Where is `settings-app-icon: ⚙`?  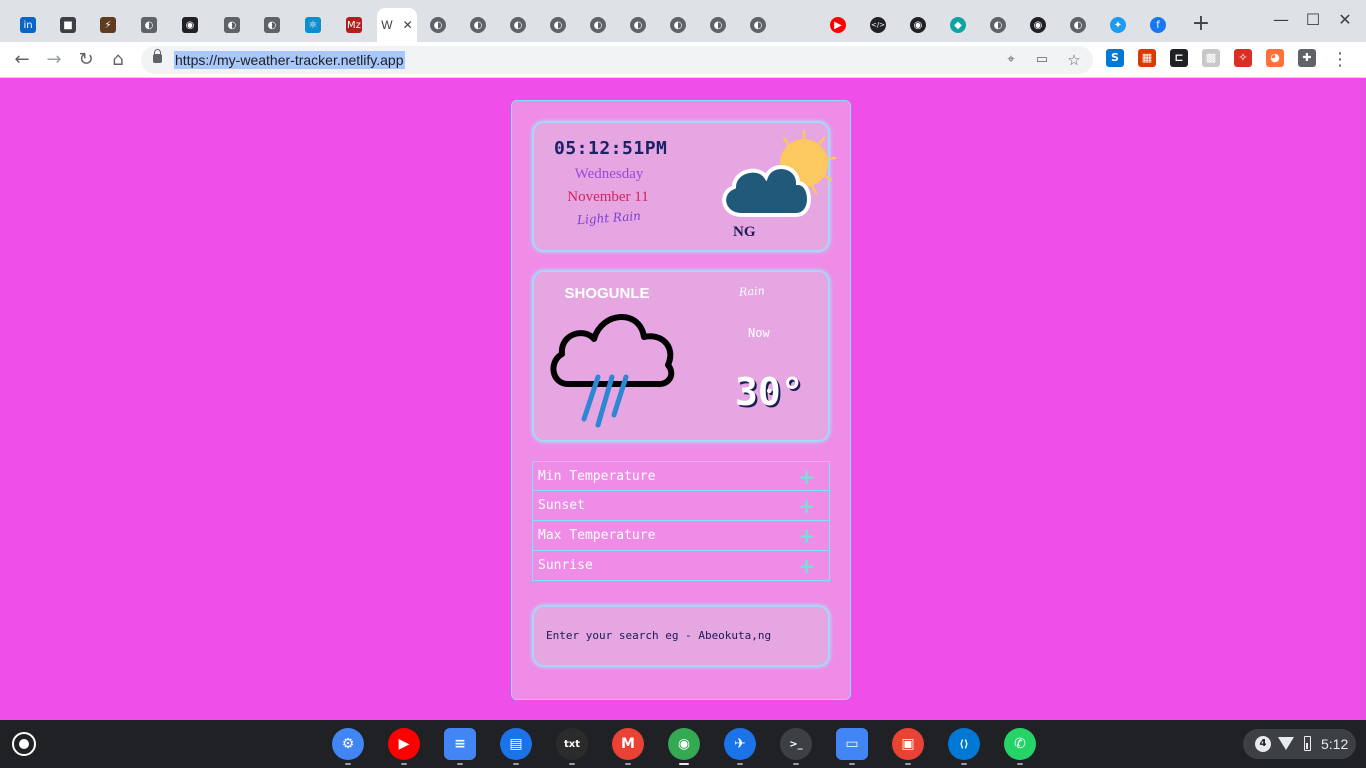 settings-app-icon: ⚙ is located at coordinates (348, 744).